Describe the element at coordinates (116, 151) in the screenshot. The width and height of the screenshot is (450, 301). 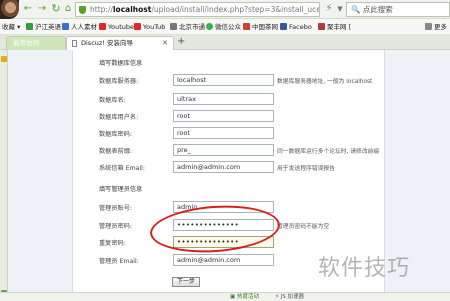
I see `table-prefix-label: 数据表前缀:` at that location.